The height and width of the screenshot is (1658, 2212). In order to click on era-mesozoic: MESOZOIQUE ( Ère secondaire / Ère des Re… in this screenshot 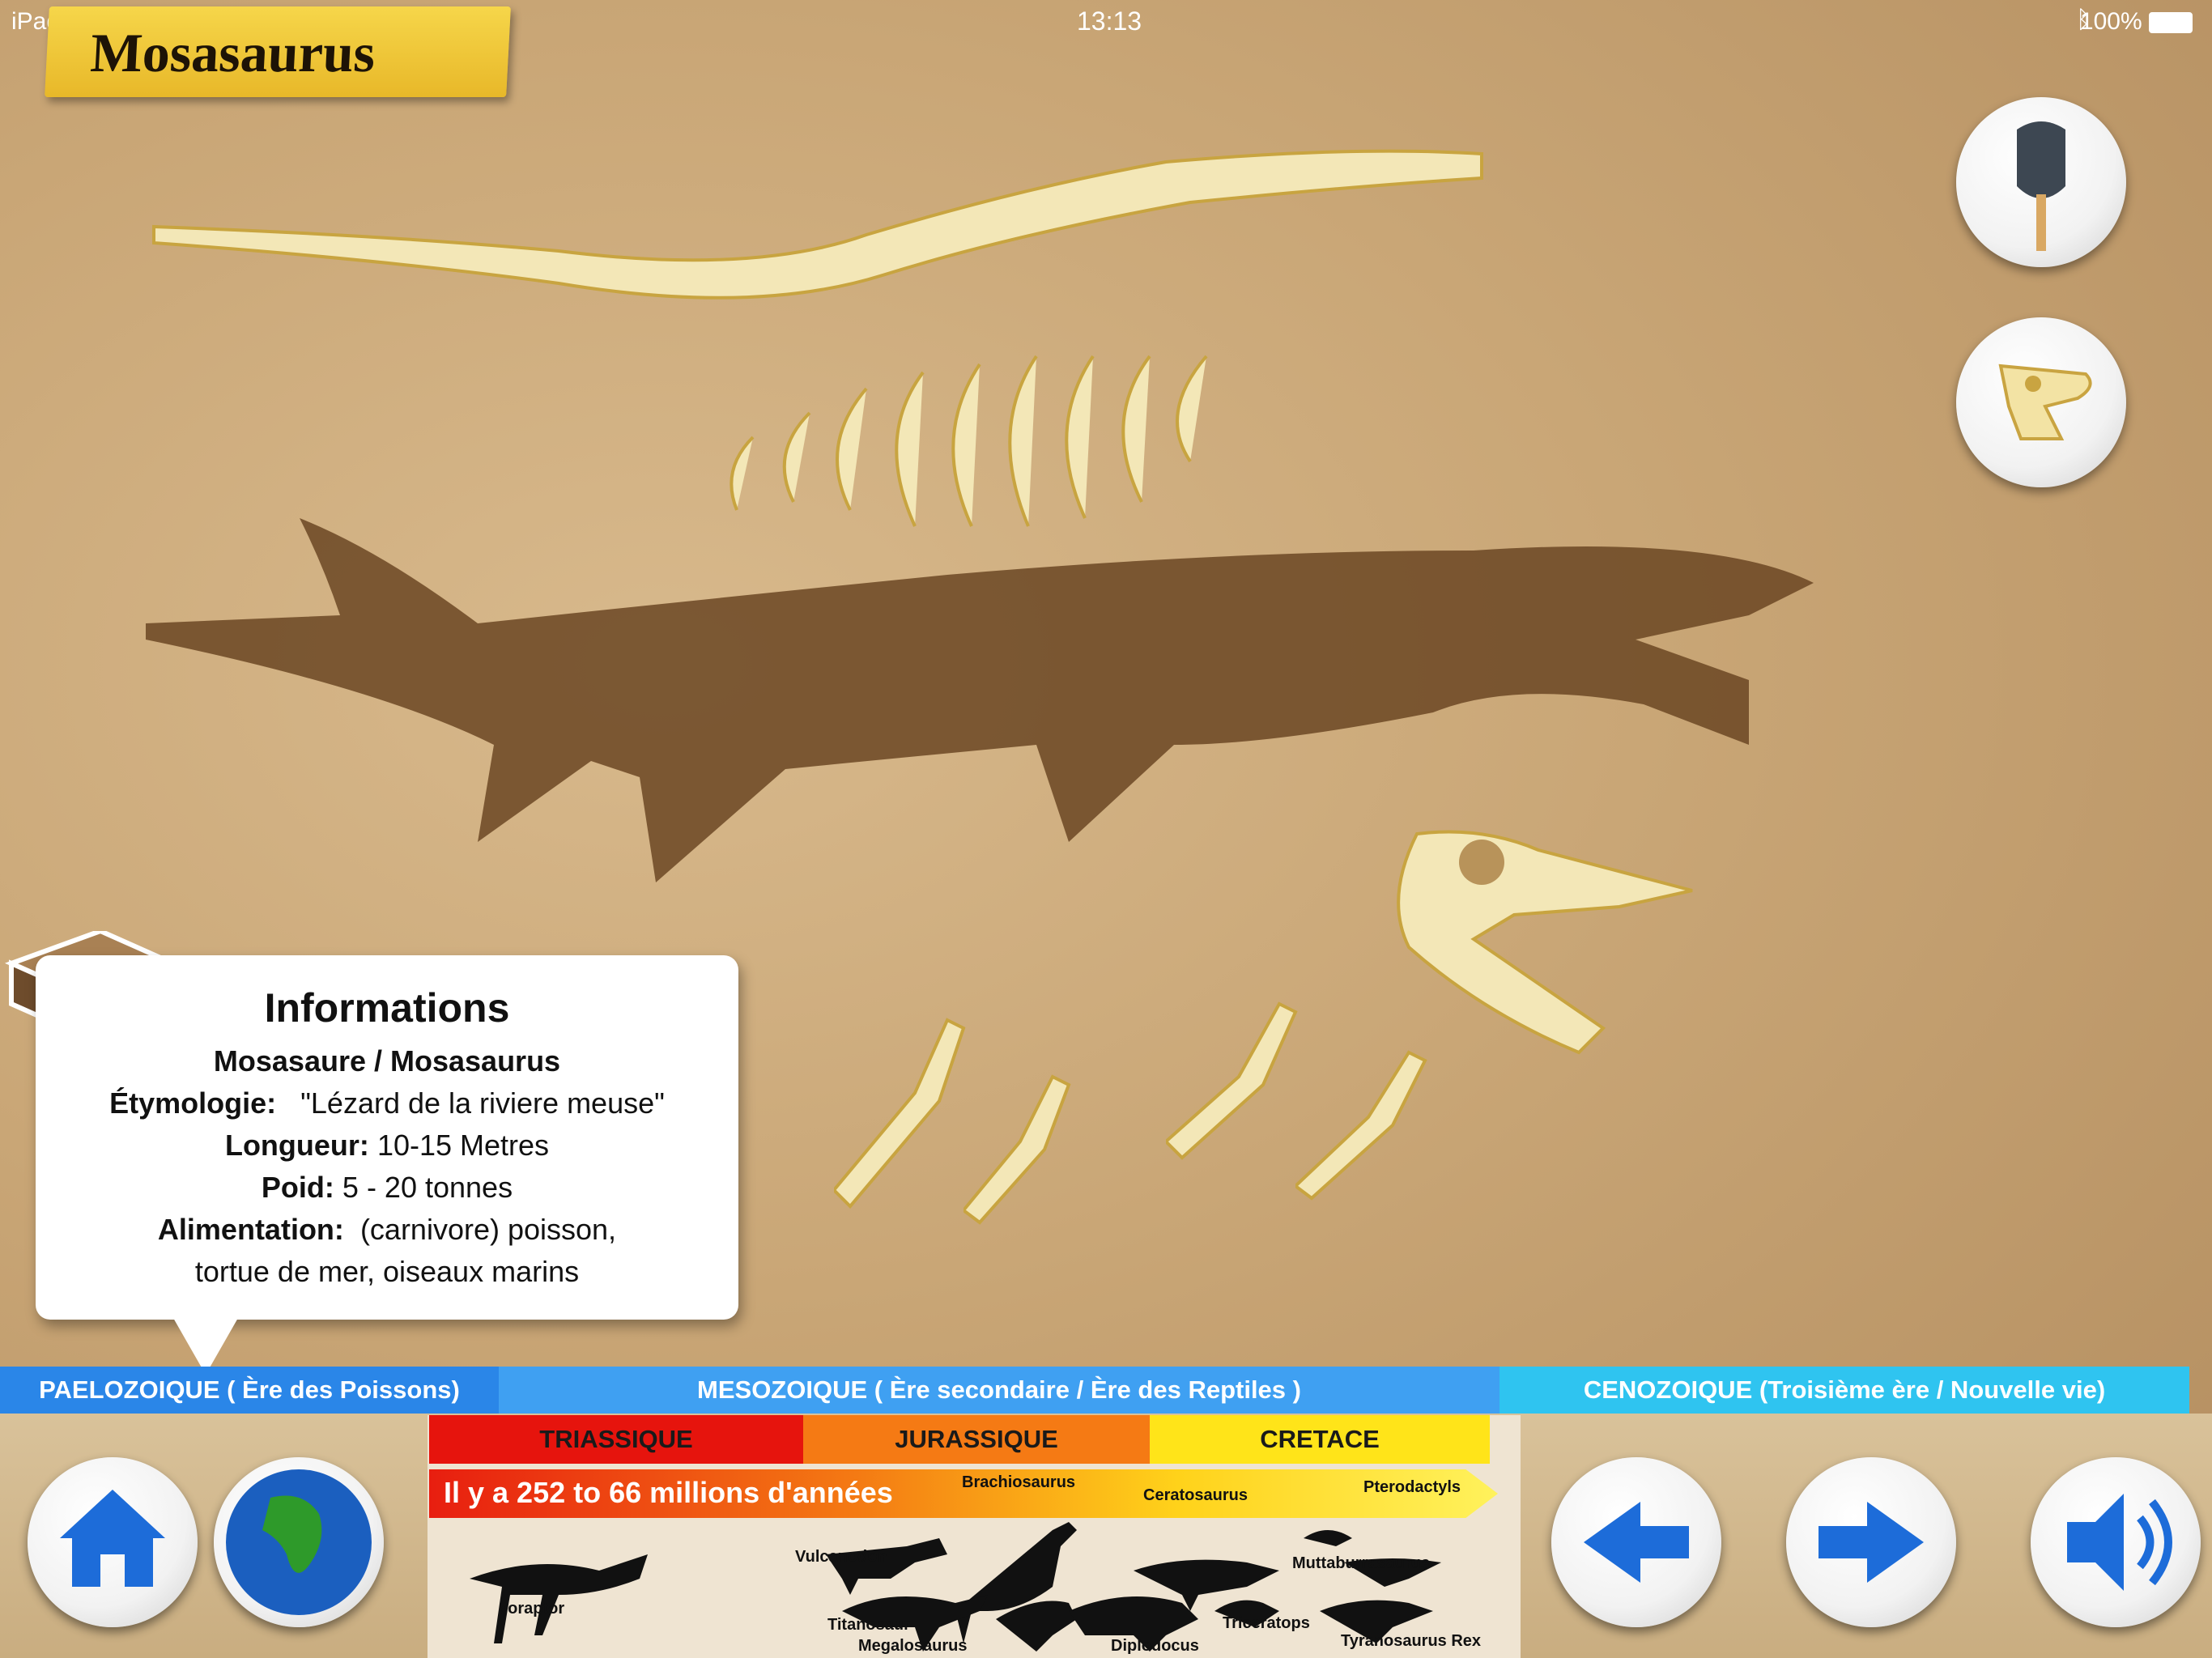, I will do `click(999, 1390)`.